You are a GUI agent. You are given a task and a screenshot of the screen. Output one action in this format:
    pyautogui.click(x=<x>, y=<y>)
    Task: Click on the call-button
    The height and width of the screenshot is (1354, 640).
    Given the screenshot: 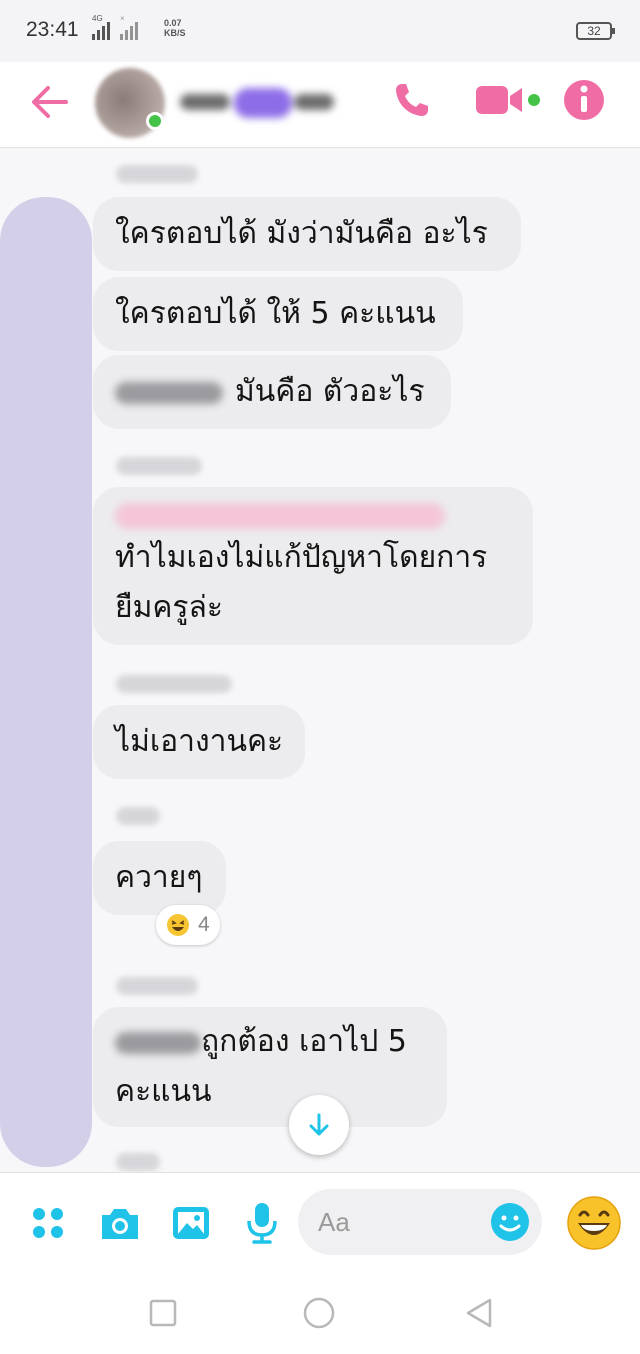 What is the action you would take?
    pyautogui.click(x=412, y=100)
    